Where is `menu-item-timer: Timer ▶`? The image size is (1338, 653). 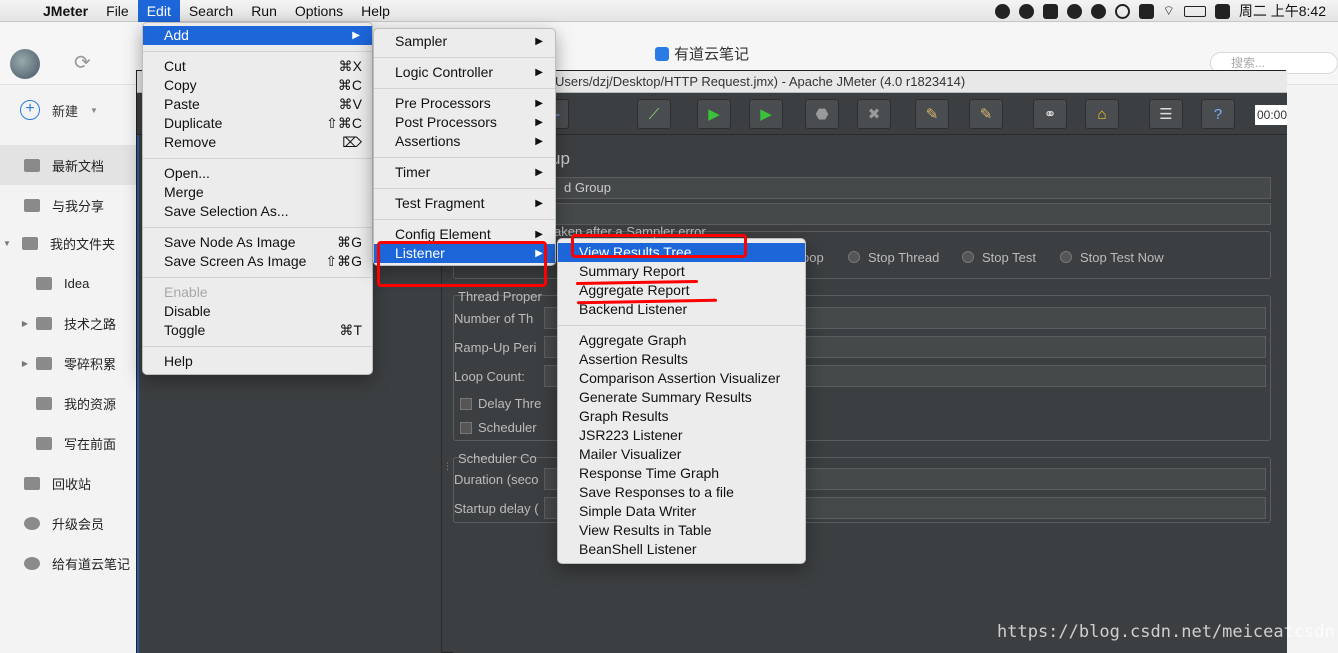 menu-item-timer: Timer ▶ is located at coordinates (464, 172).